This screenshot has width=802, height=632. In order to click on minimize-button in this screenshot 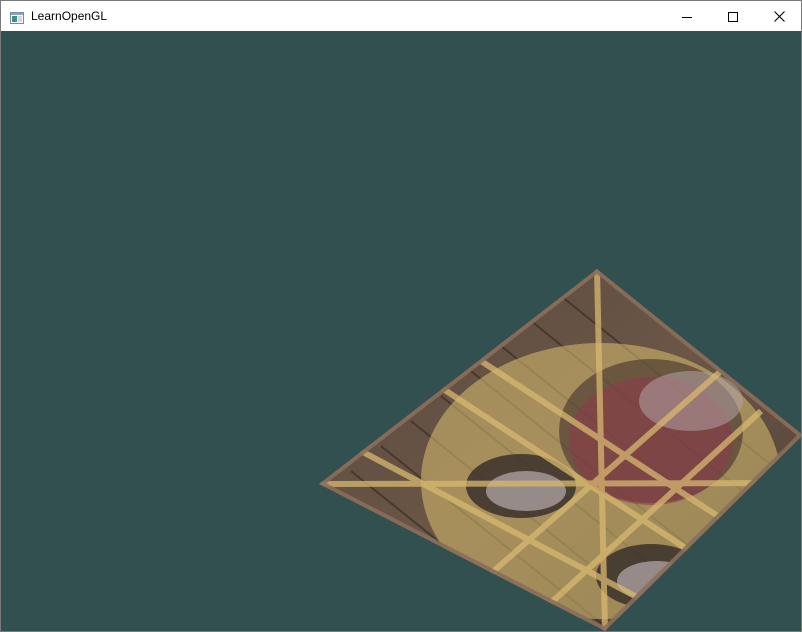, I will do `click(687, 16)`.